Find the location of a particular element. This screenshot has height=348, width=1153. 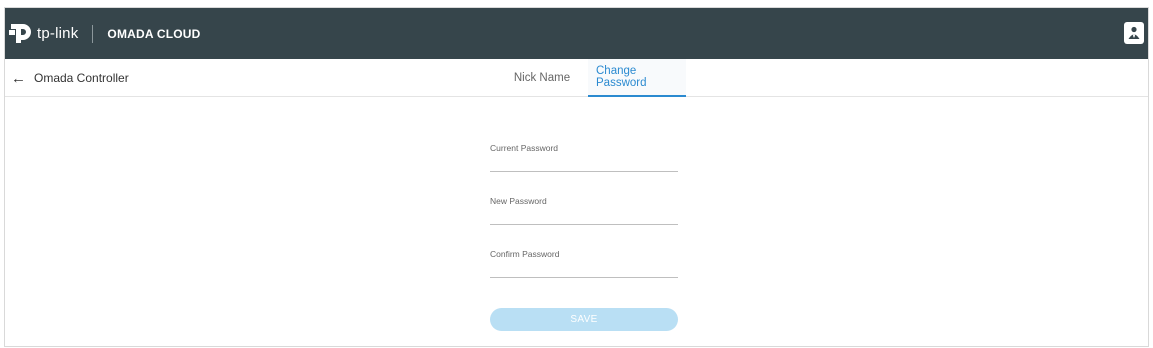

current-password-label: Current Password is located at coordinates (524, 148).